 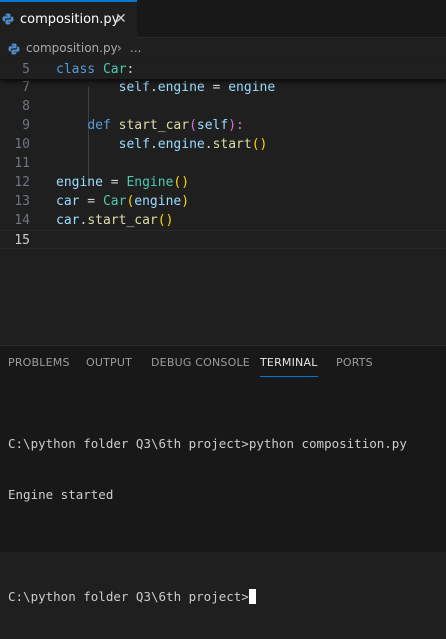 I want to click on tab-problems: PROBLEMS, so click(x=39, y=362).